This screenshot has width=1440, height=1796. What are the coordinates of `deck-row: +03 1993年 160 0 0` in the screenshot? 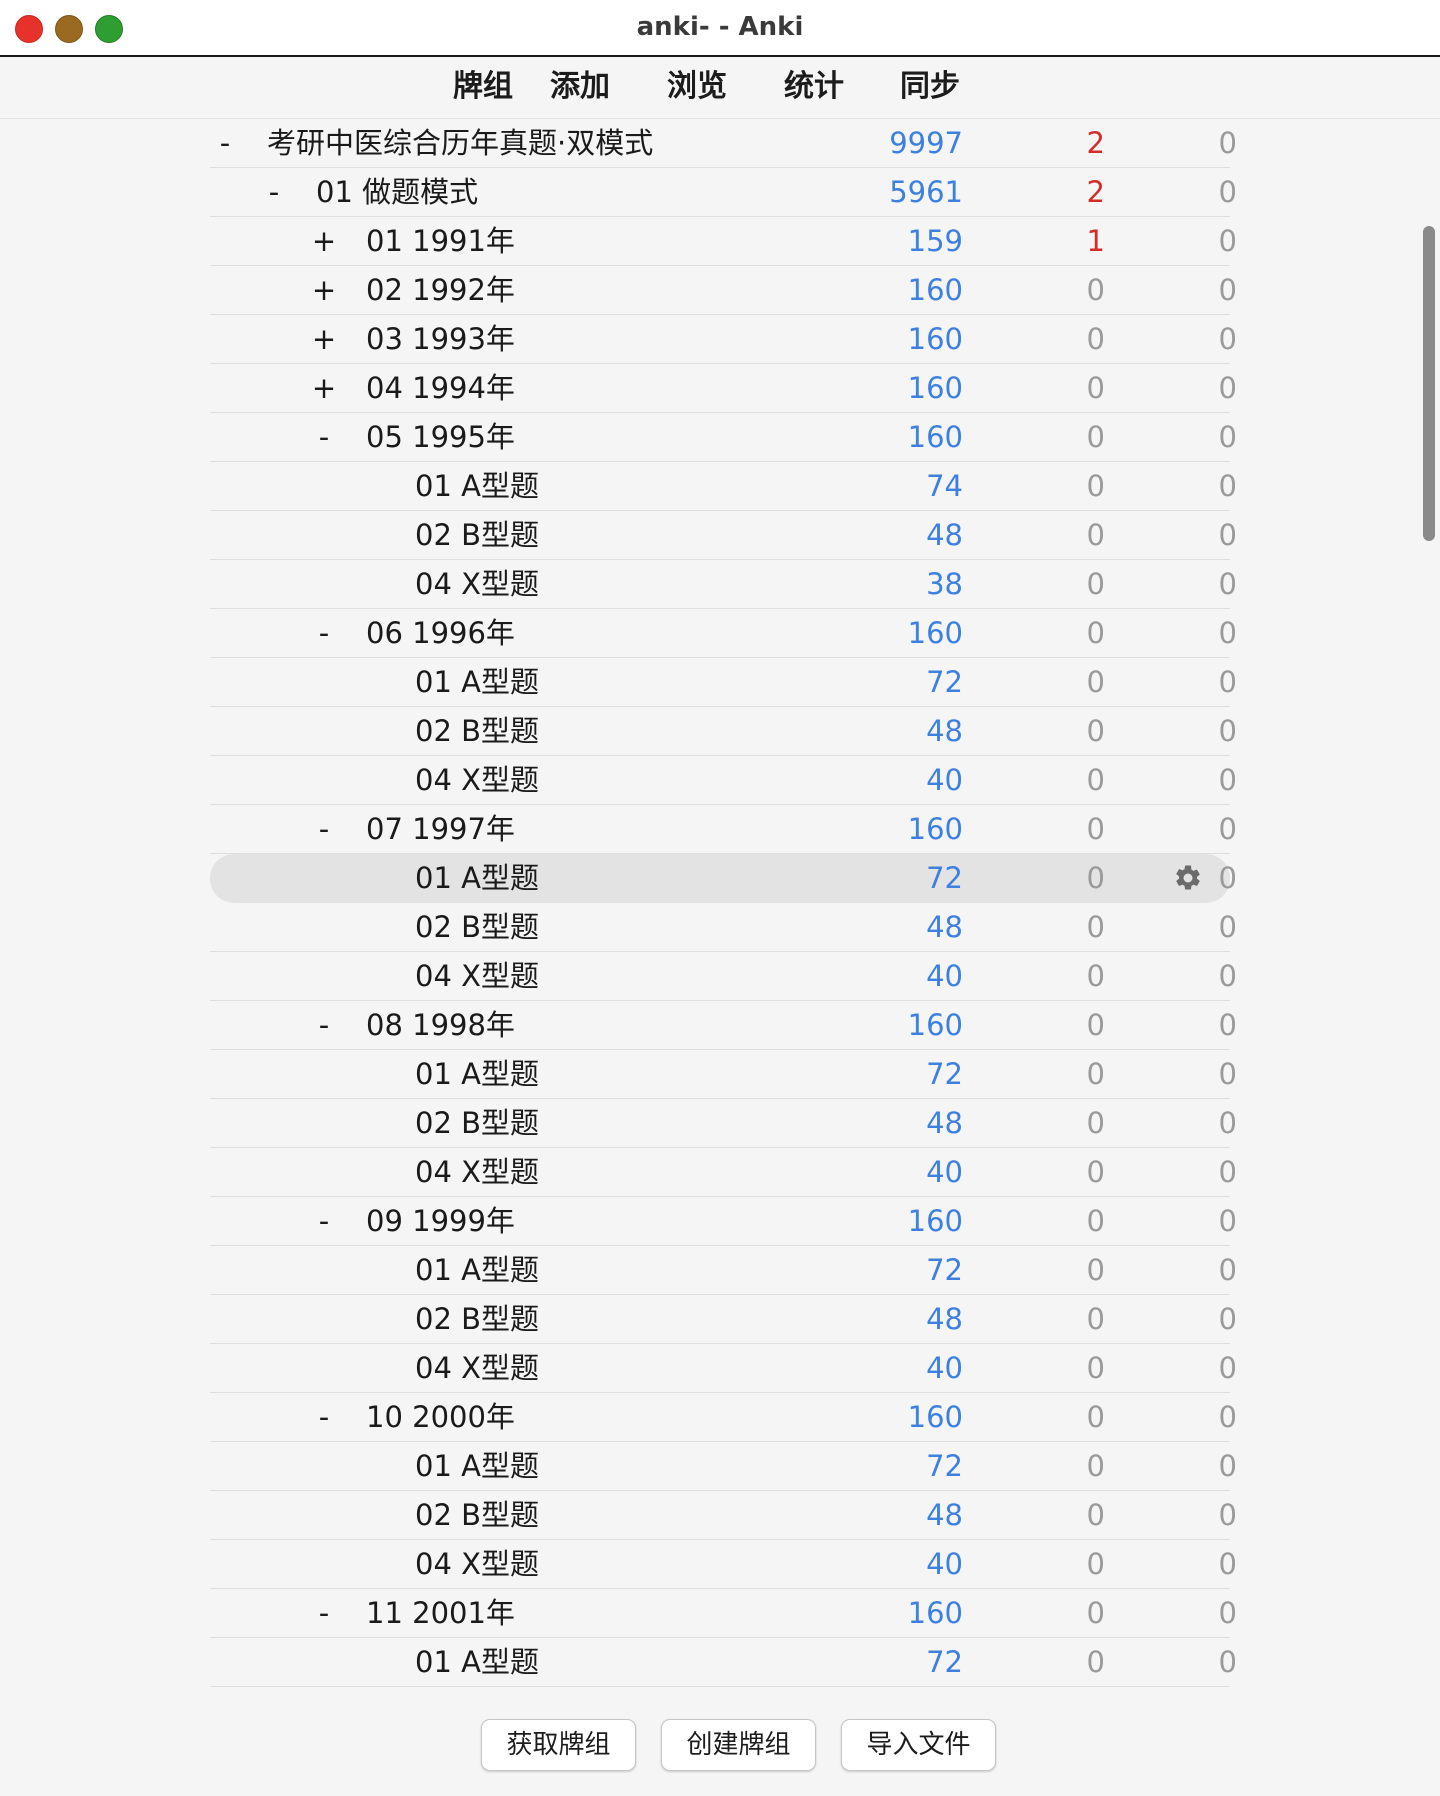 It's located at (723, 339).